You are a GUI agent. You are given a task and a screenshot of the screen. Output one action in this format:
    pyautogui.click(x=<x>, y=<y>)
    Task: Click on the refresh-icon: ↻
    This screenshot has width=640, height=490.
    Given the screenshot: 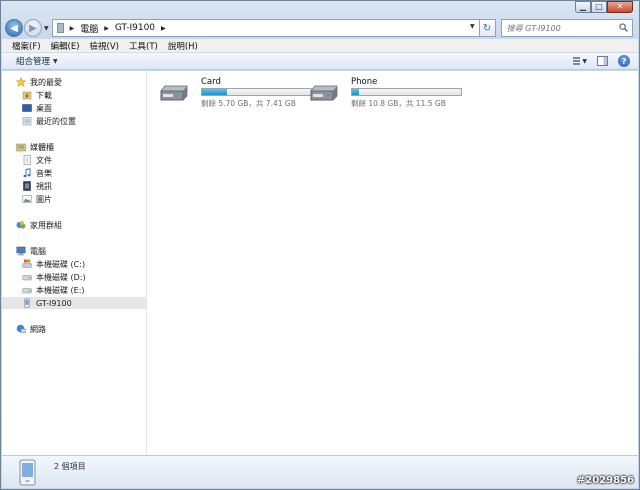 What is the action you would take?
    pyautogui.click(x=487, y=28)
    